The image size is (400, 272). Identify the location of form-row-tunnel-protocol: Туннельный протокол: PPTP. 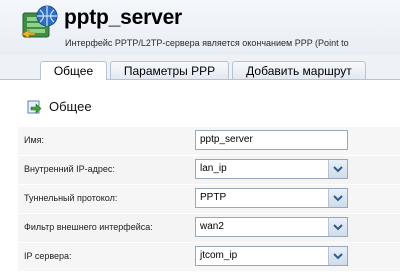
(209, 199).